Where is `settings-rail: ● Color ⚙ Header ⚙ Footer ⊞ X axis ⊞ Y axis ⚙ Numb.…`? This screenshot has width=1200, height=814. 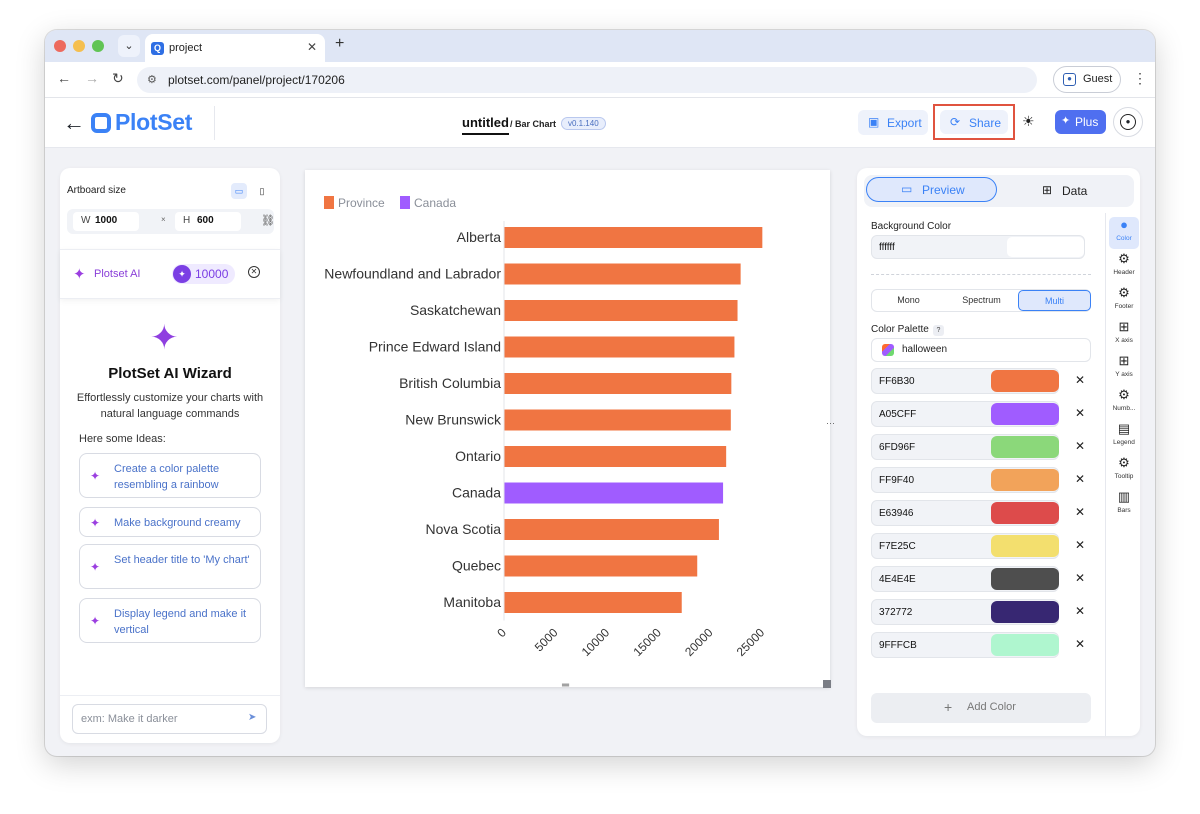
settings-rail: ● Color ⚙ Header ⚙ Footer ⊞ X axis ⊞ Y axis ⚙ Numb.… is located at coordinates (1122, 474).